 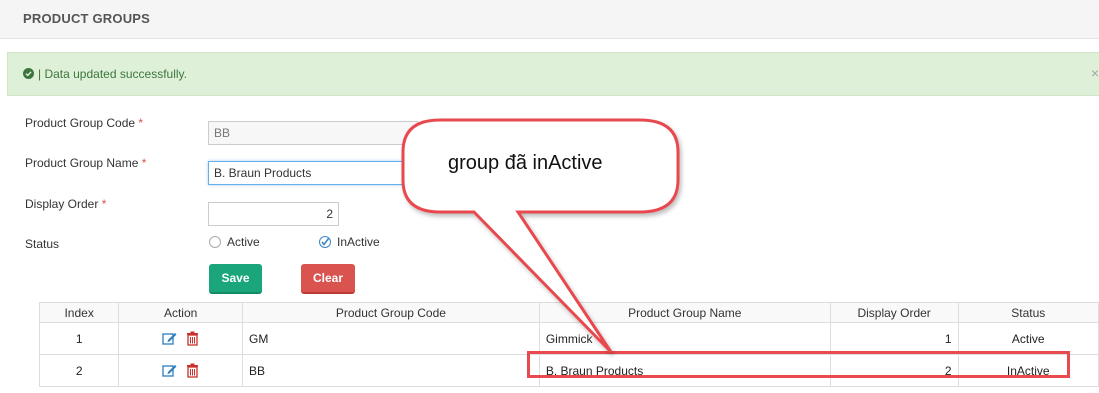 What do you see at coordinates (82, 163) in the screenshot?
I see `label-text: Product Group Name` at bounding box center [82, 163].